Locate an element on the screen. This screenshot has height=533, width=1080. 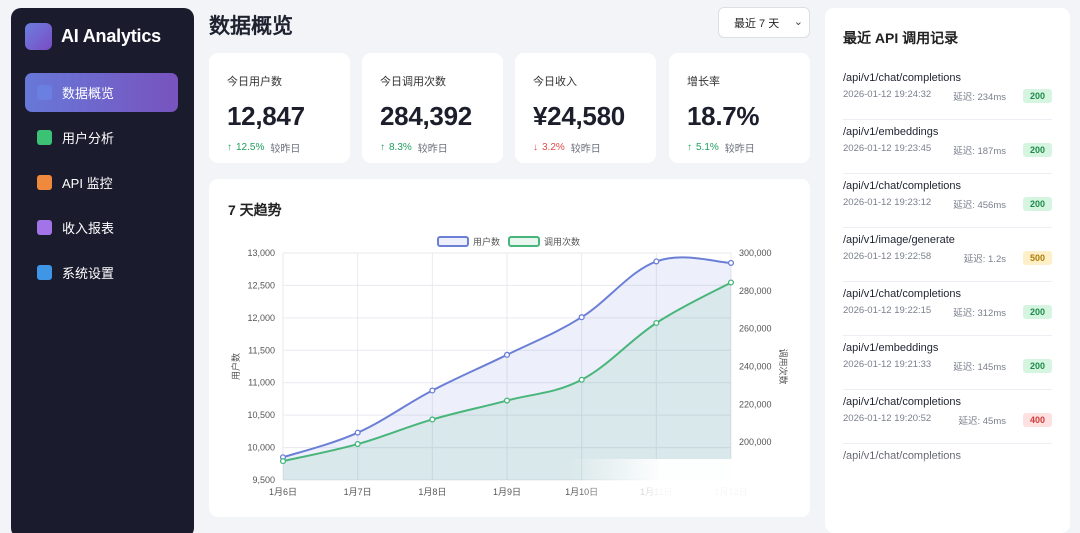
api-timestamp: 2026-01-12 19:23:12 is located at coordinates (887, 202).